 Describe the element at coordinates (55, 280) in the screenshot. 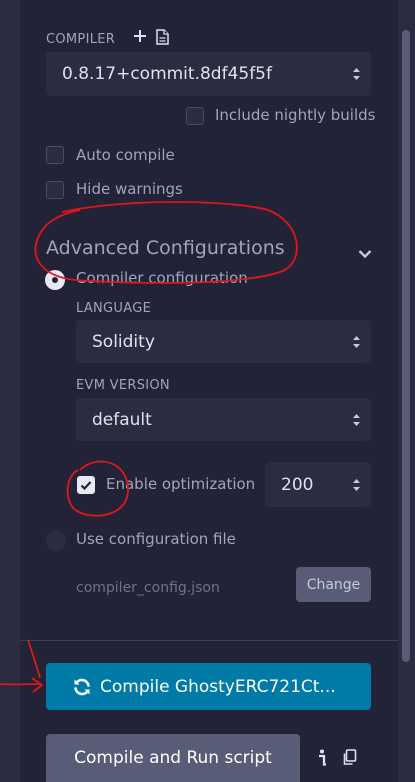

I see `compiler-configuration-radio` at that location.